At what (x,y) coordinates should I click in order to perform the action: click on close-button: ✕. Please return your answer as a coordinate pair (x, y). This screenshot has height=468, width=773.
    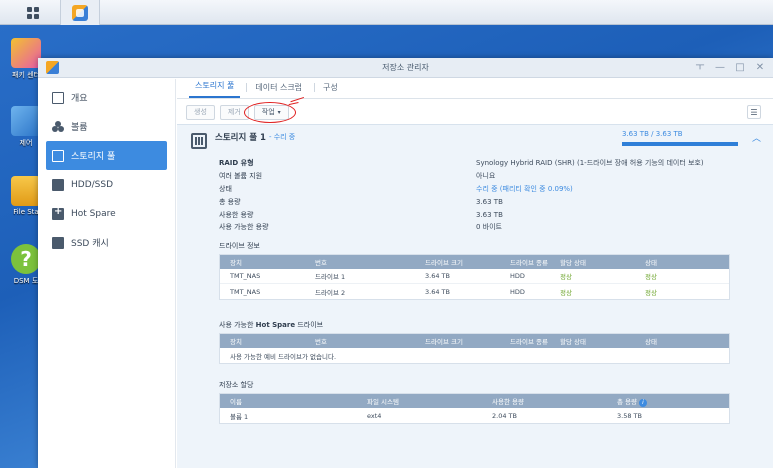
    Looking at the image, I should click on (760, 68).